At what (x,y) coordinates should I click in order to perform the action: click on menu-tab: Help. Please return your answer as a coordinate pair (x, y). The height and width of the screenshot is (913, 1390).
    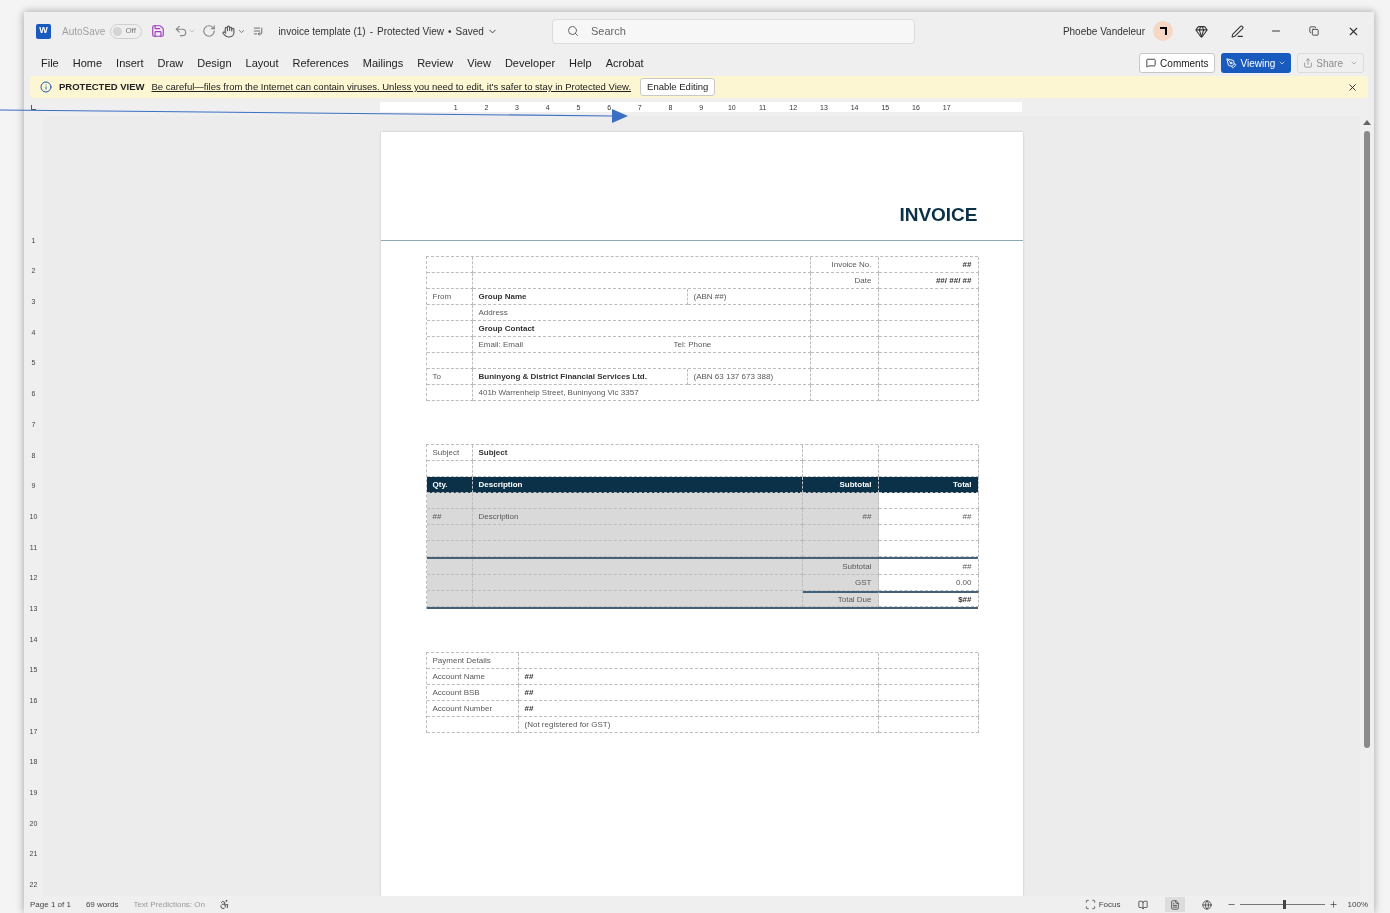
    Looking at the image, I should click on (580, 63).